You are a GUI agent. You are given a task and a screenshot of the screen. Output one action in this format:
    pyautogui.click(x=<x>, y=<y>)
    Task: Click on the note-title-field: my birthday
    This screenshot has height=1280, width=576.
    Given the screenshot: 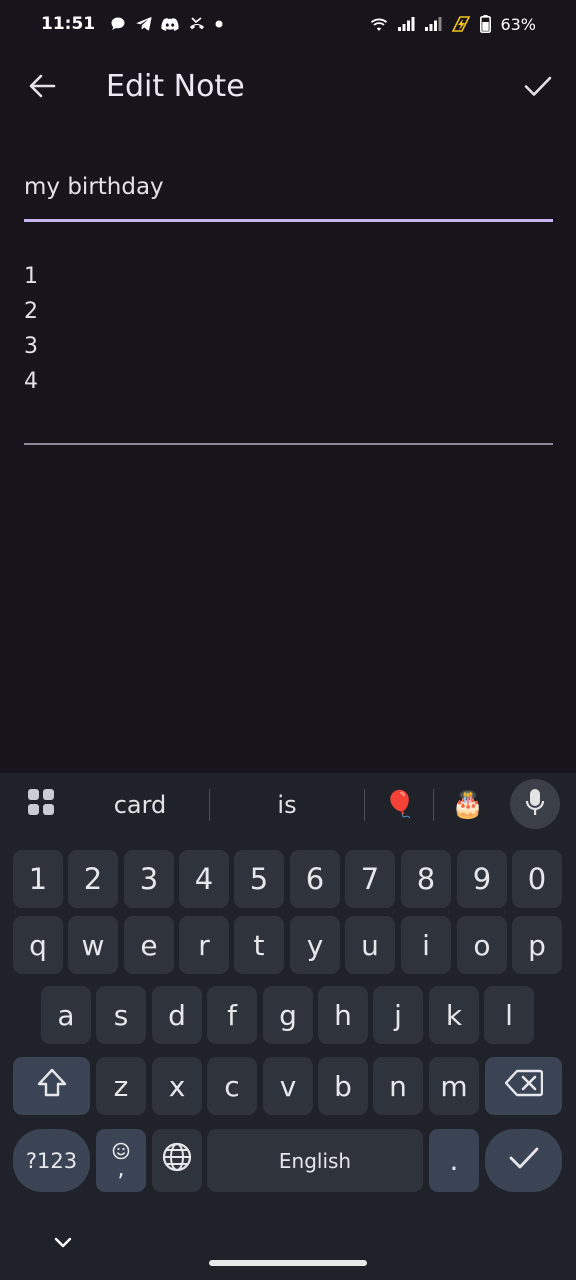 What is the action you would take?
    pyautogui.click(x=288, y=191)
    